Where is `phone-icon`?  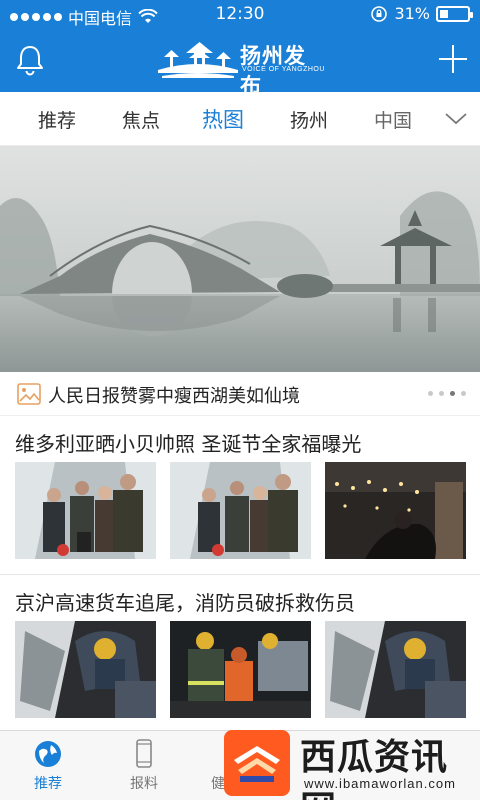 phone-icon is located at coordinates (144, 753).